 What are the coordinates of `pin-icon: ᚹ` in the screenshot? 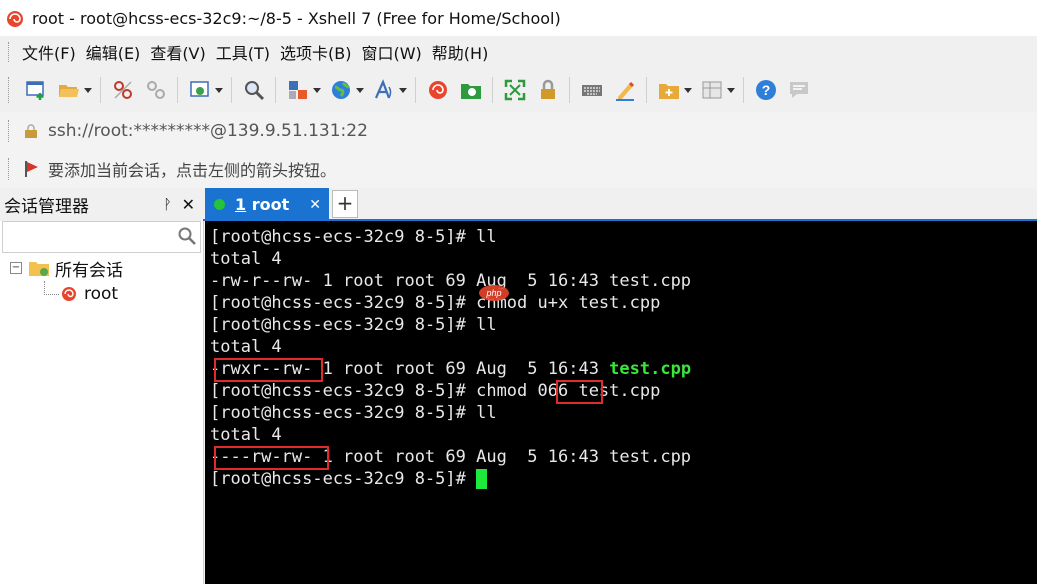 It's located at (167, 205).